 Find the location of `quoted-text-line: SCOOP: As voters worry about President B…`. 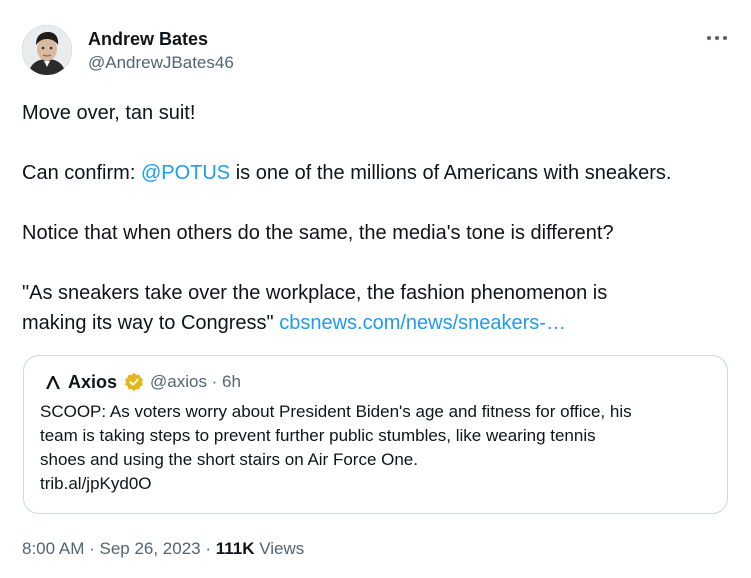

quoted-text-line: SCOOP: As voters worry about President B… is located at coordinates (336, 411).